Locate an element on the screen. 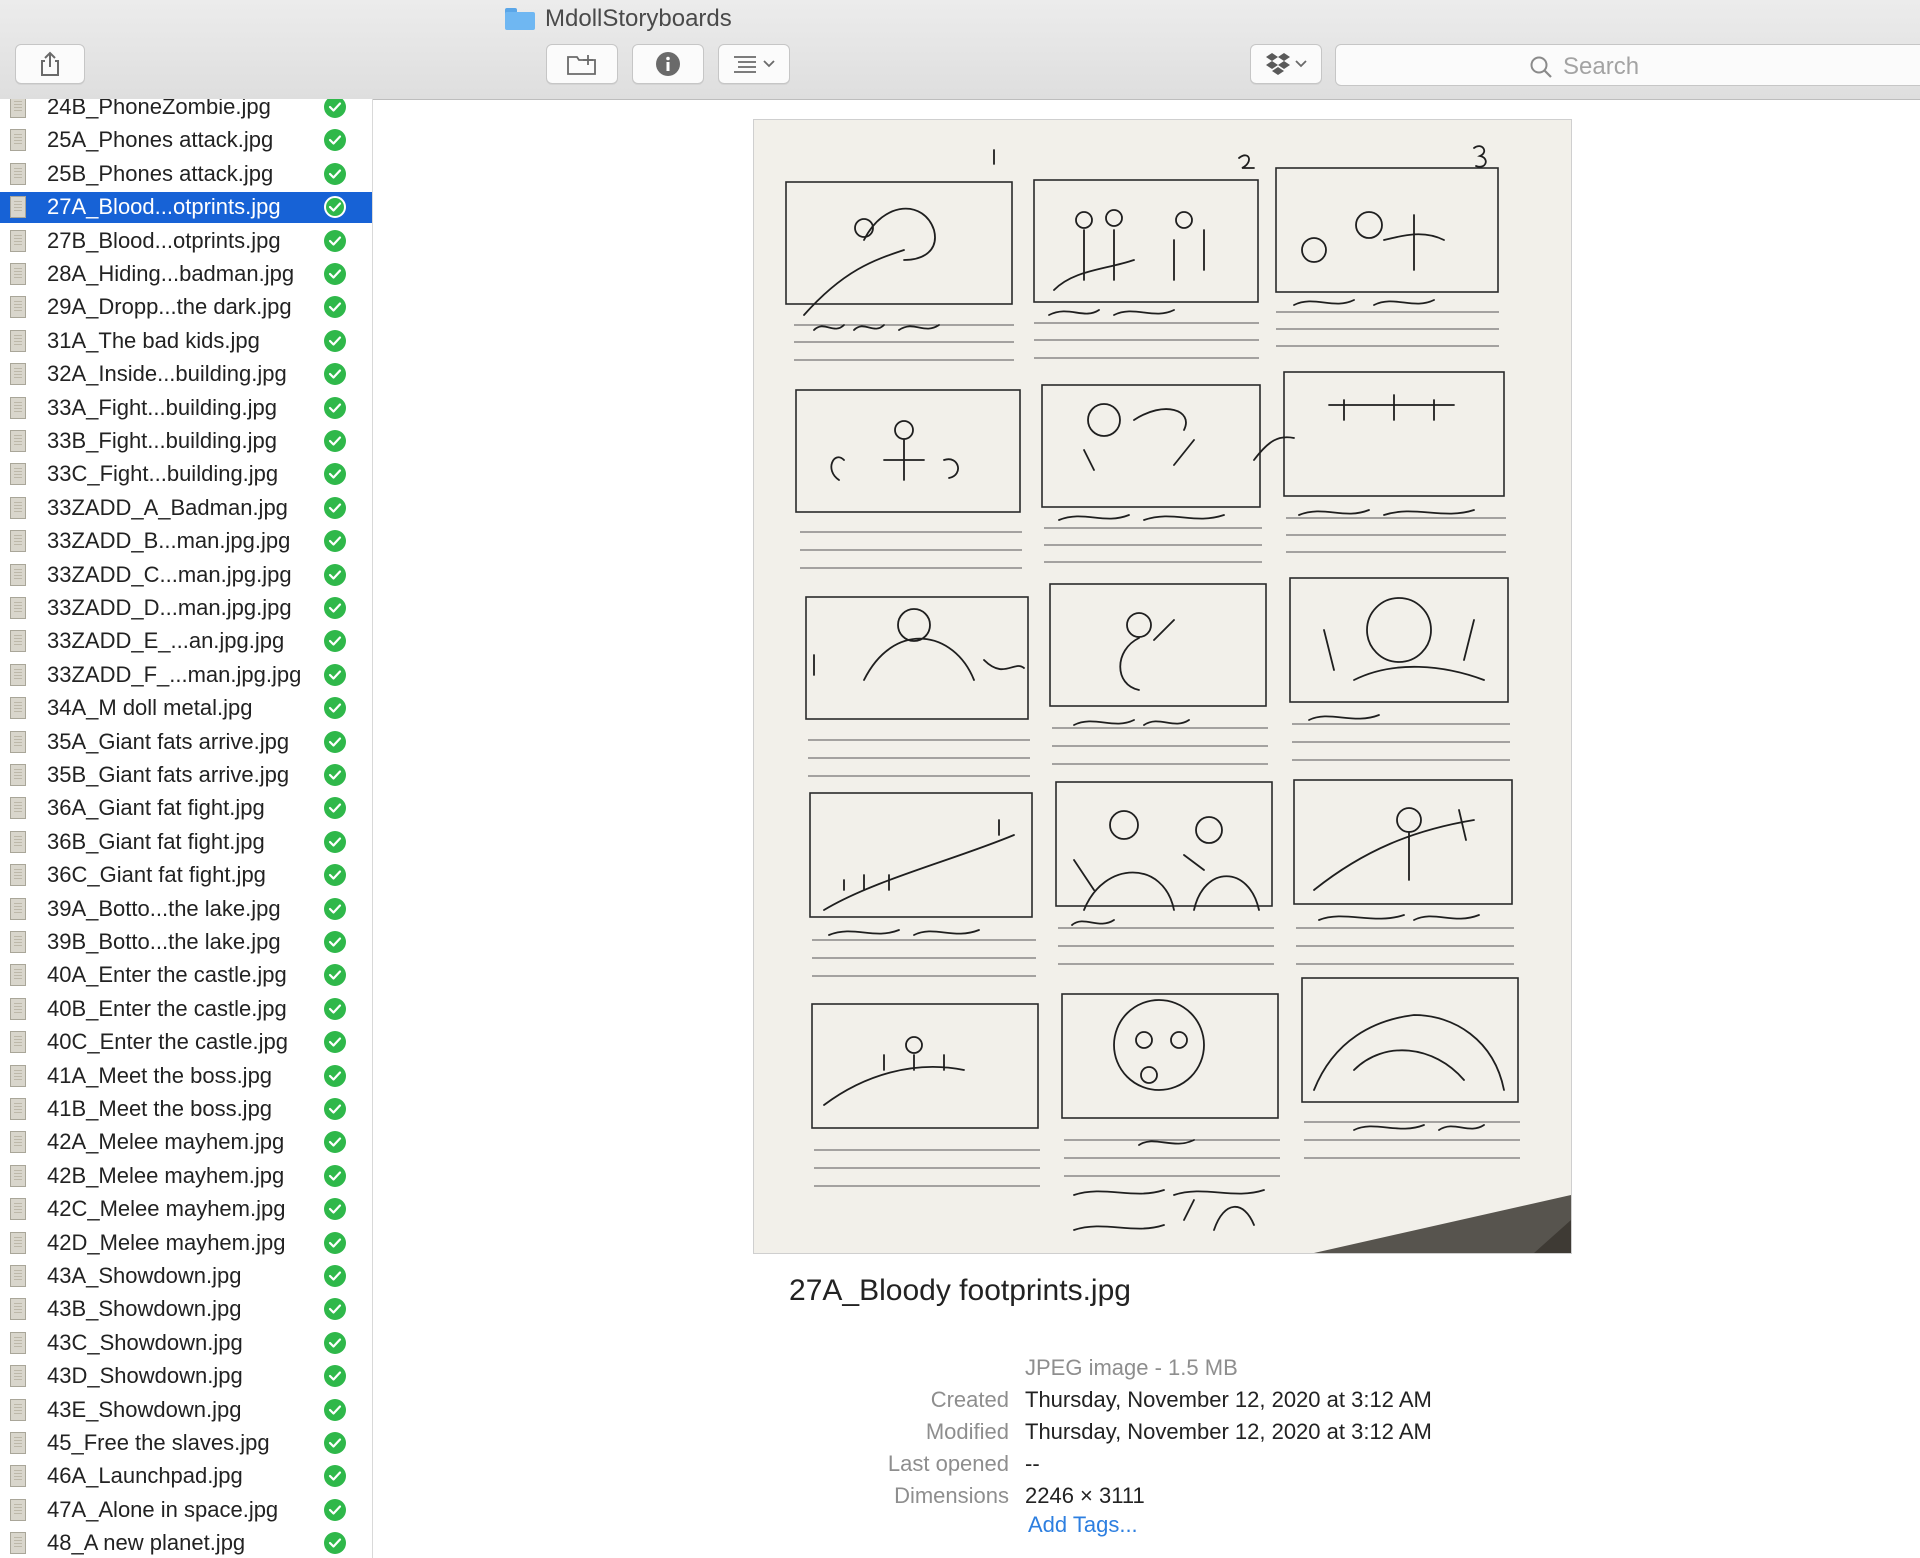  file-name: 42C_Melee mayhem.jpg is located at coordinates (166, 1209).